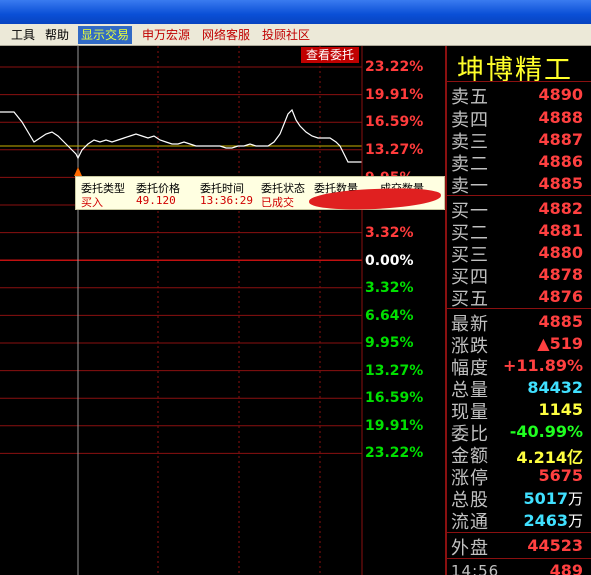 Image resolution: width=591 pixels, height=575 pixels. I want to click on menu-online-service: 网络客服, so click(226, 35).